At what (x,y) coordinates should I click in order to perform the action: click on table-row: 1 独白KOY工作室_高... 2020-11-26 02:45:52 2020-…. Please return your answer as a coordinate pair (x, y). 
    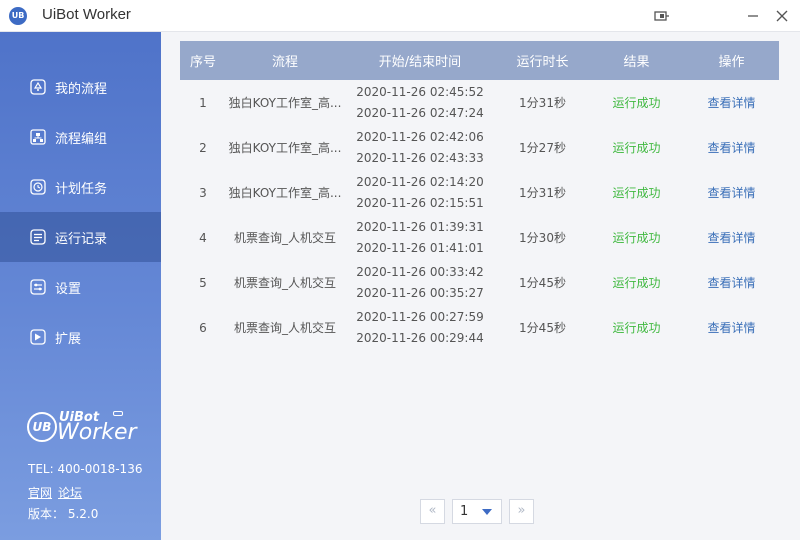
    Looking at the image, I should click on (479, 102).